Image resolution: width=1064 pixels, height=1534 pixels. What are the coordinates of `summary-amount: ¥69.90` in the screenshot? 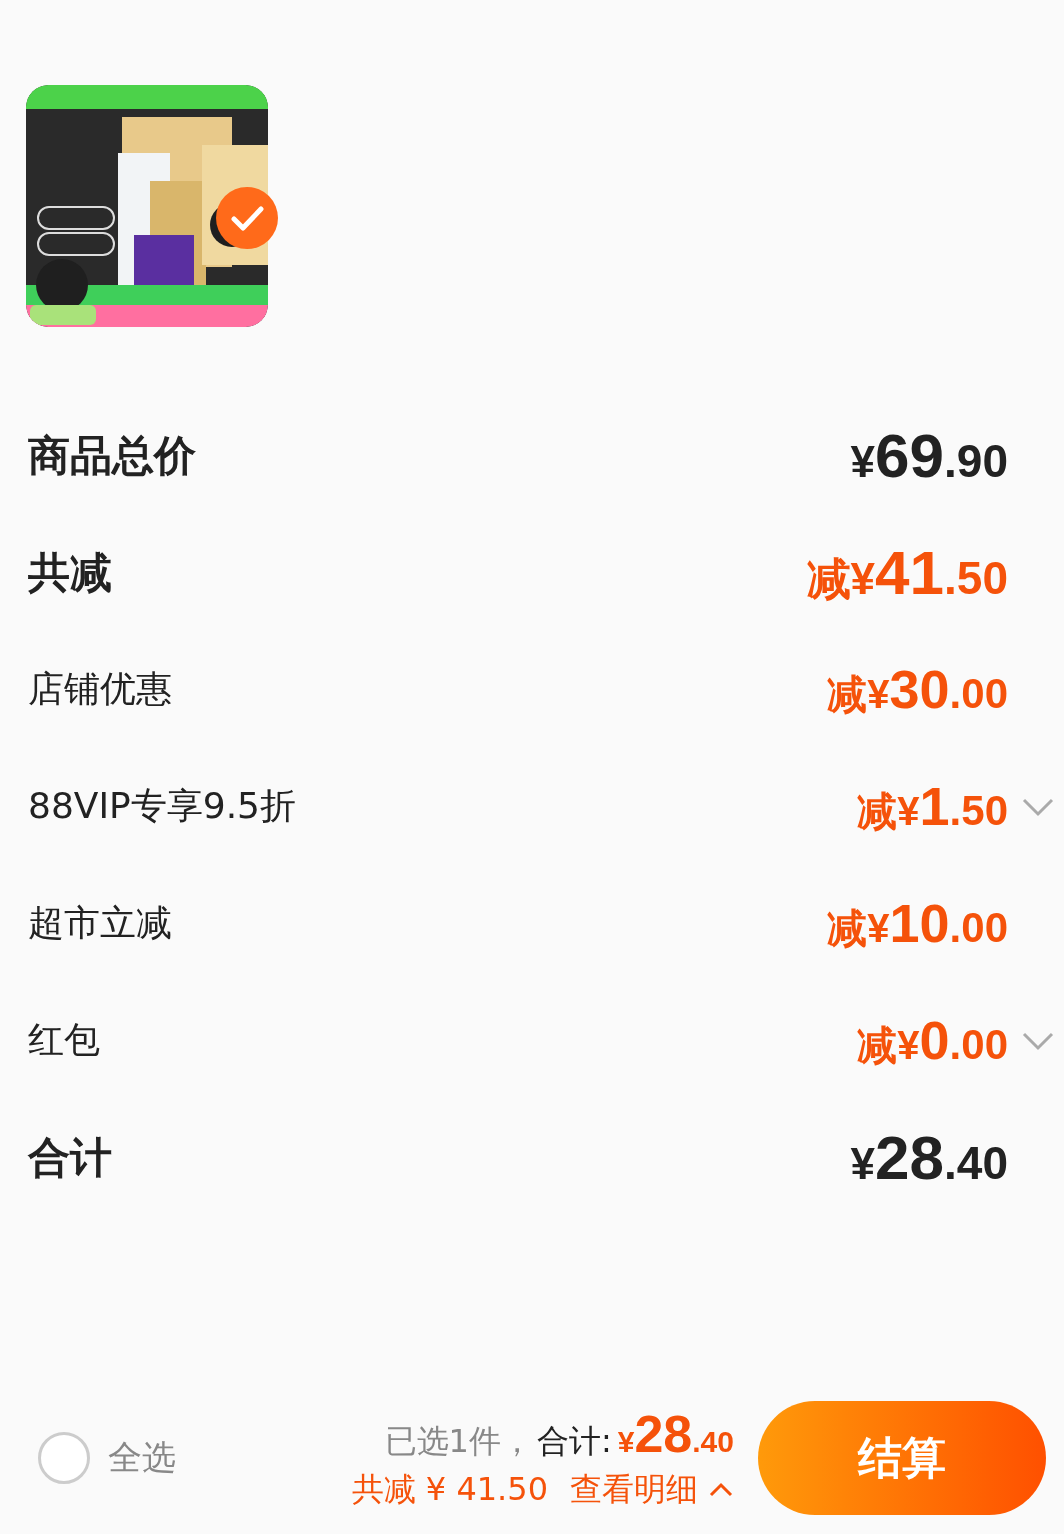 It's located at (929, 455).